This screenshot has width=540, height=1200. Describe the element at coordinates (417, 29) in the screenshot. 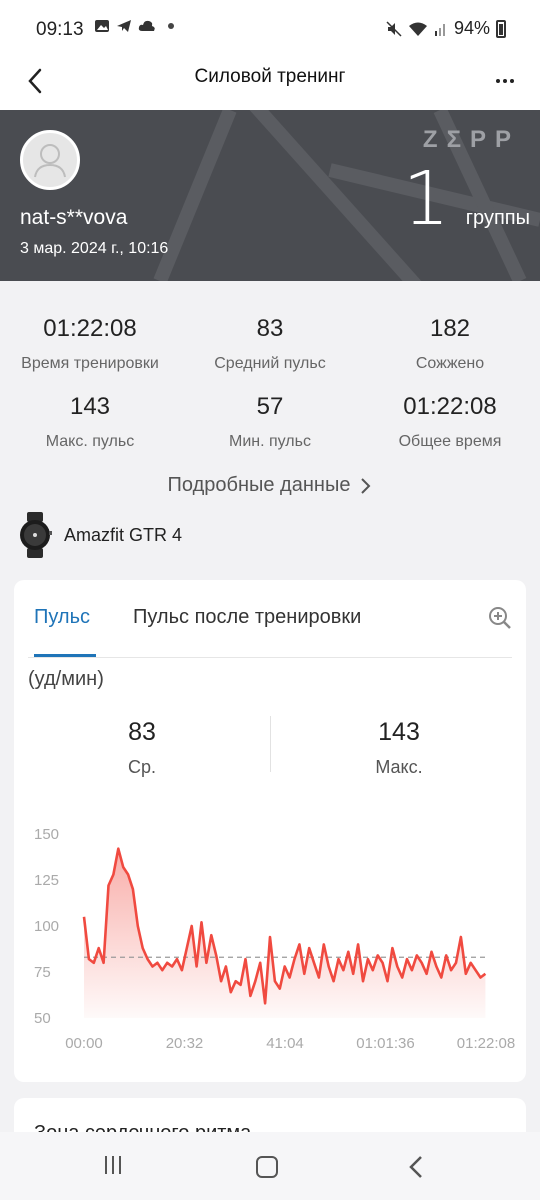

I see `wifi-icon` at that location.